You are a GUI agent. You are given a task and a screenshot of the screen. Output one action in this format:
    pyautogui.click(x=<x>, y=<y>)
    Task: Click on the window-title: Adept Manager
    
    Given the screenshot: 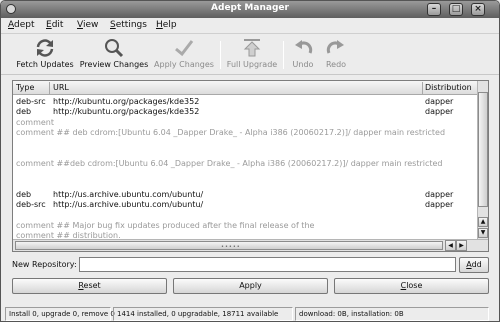 What is the action you would take?
    pyautogui.click(x=250, y=8)
    